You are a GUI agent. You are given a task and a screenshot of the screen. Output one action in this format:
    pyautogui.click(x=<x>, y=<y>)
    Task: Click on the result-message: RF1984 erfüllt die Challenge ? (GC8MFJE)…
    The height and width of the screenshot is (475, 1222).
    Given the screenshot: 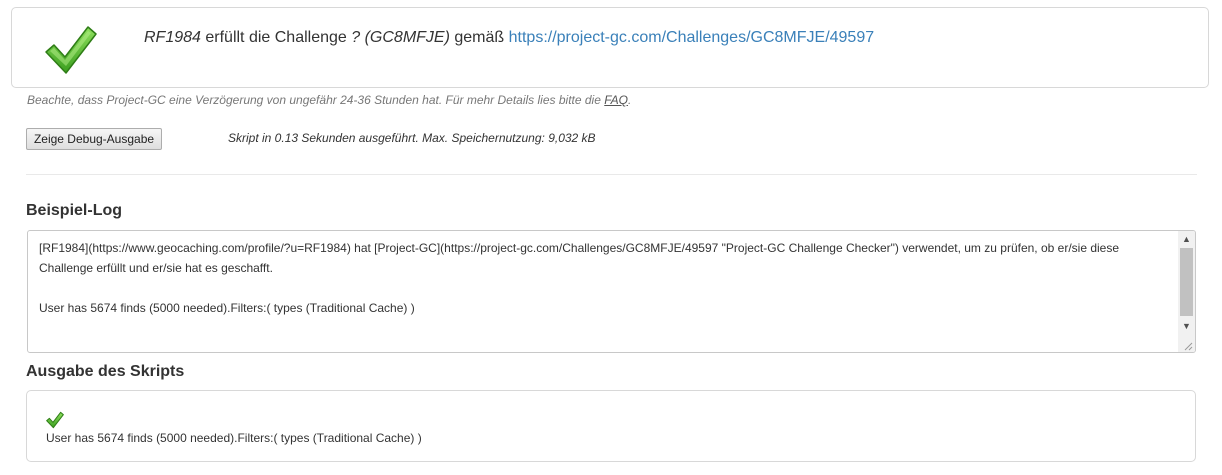 What is the action you would take?
    pyautogui.click(x=509, y=38)
    